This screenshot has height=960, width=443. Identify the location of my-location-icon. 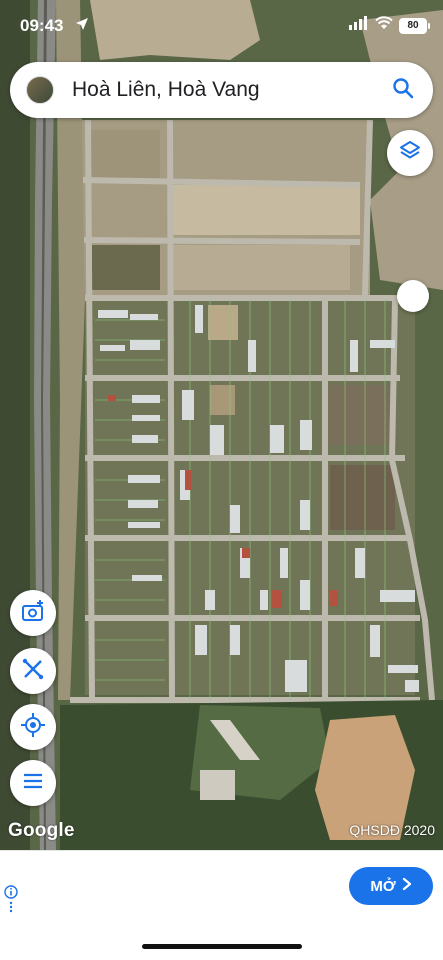
(33, 727).